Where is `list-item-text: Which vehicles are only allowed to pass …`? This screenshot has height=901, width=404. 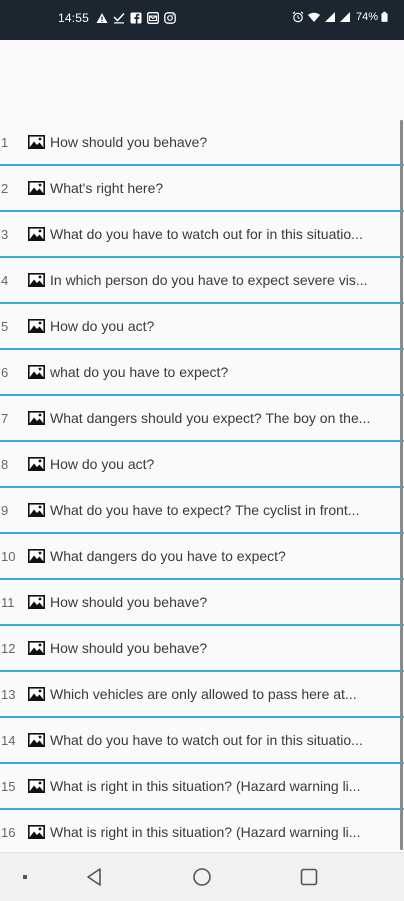
list-item-text: Which vehicles are only allowed to pass … is located at coordinates (203, 694).